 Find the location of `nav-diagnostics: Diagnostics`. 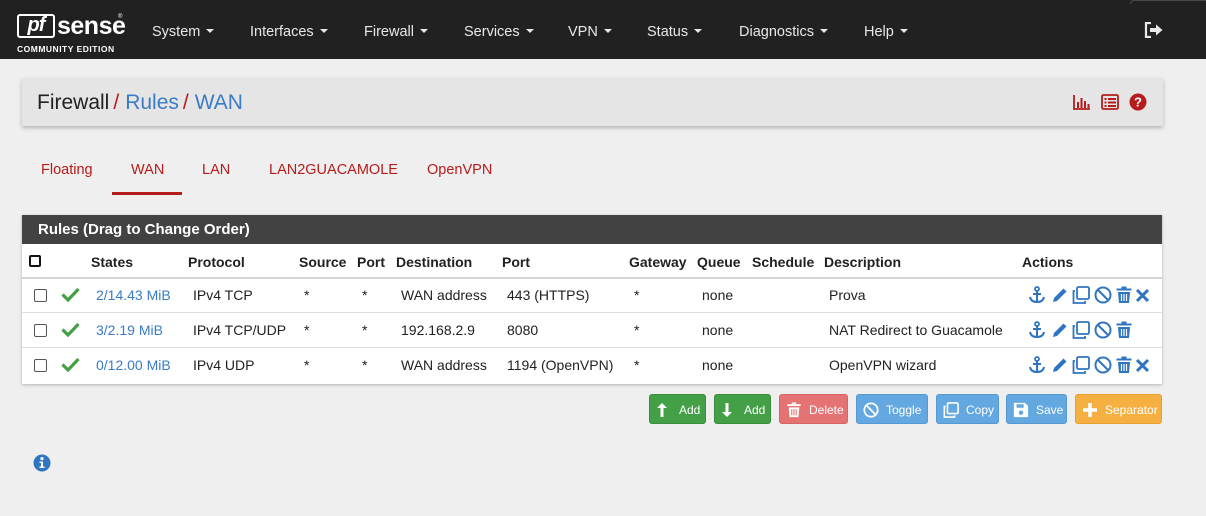

nav-diagnostics: Diagnostics is located at coordinates (783, 29).